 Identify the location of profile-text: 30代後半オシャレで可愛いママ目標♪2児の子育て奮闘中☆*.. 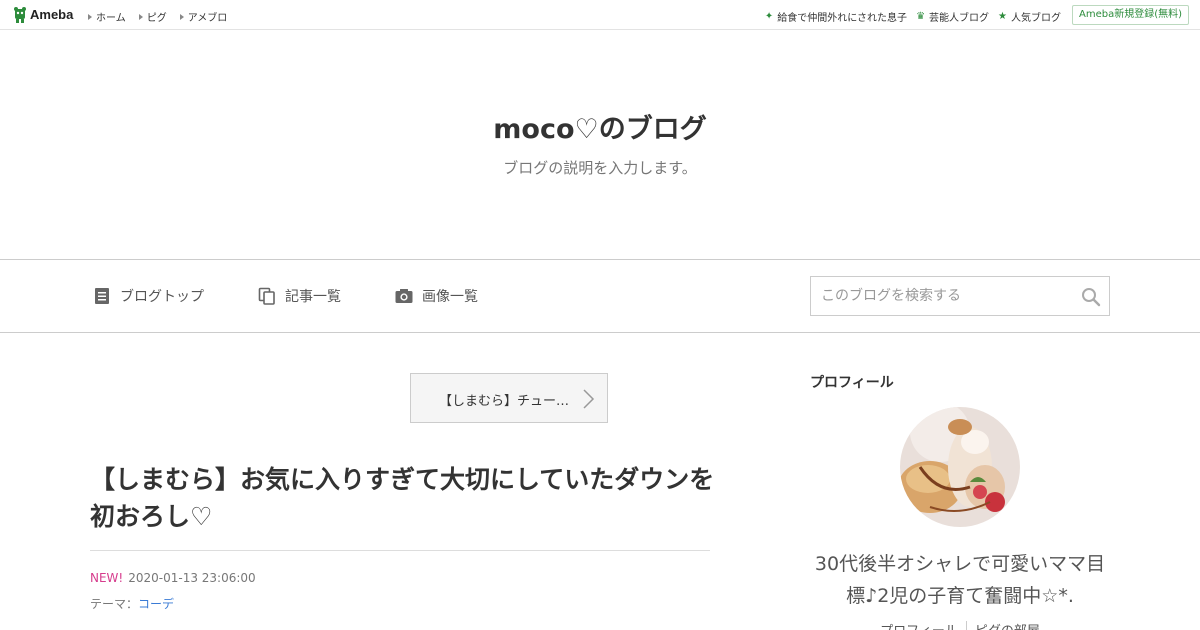
(960, 580).